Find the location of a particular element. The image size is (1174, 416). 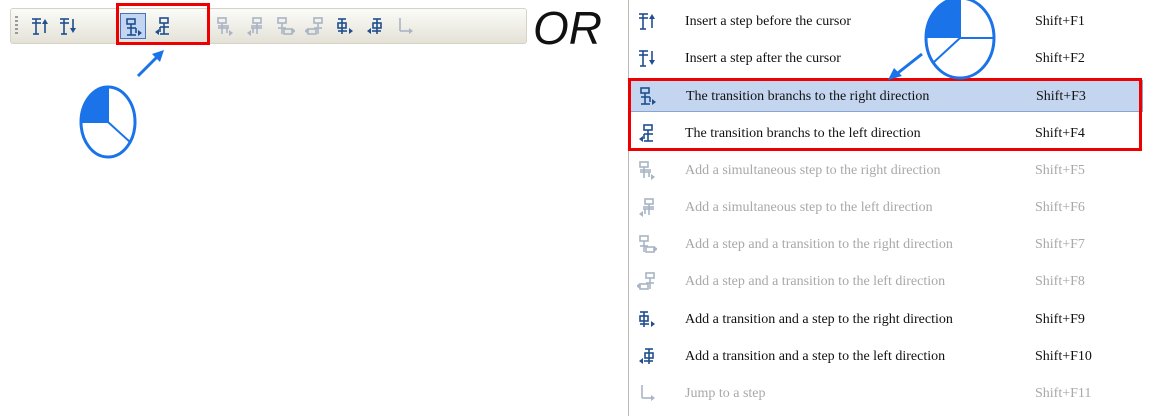

toolbar-button-insert-step-before is located at coordinates (40, 26).